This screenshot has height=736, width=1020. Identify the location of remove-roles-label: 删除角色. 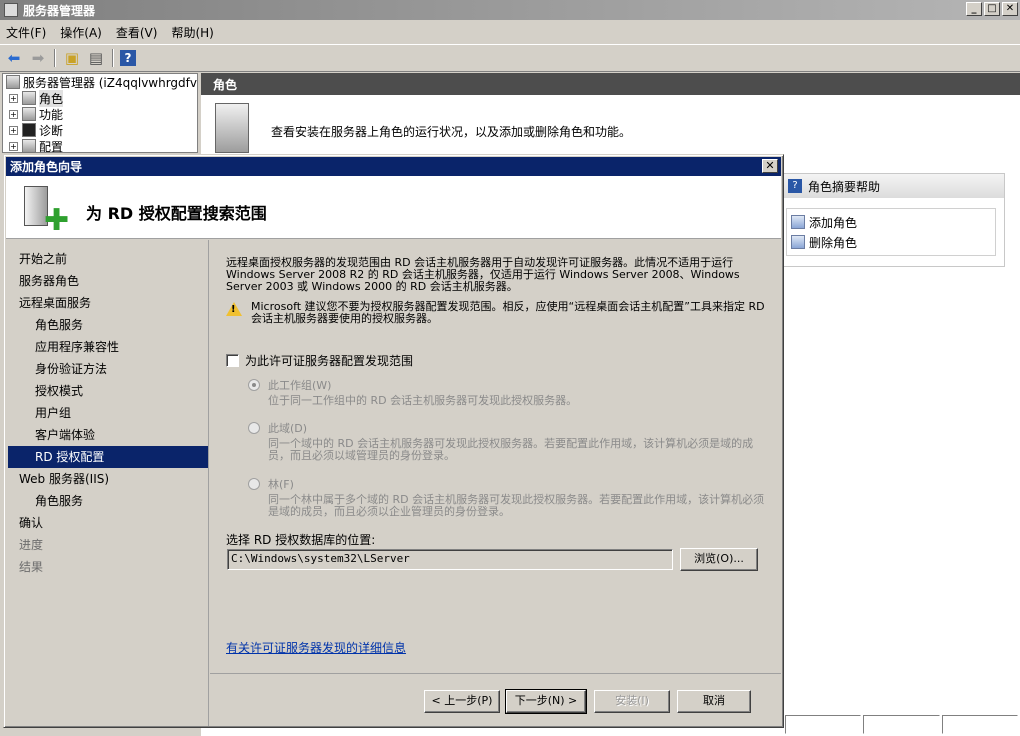
(833, 242).